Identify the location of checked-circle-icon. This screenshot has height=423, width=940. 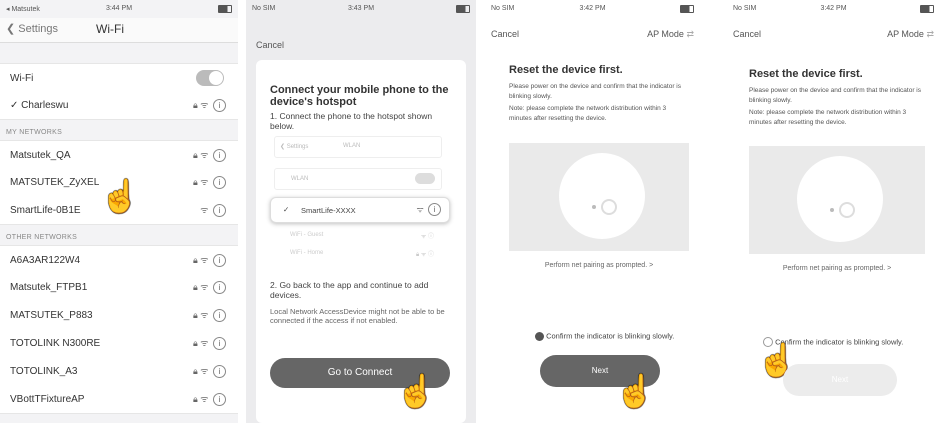
(539, 336).